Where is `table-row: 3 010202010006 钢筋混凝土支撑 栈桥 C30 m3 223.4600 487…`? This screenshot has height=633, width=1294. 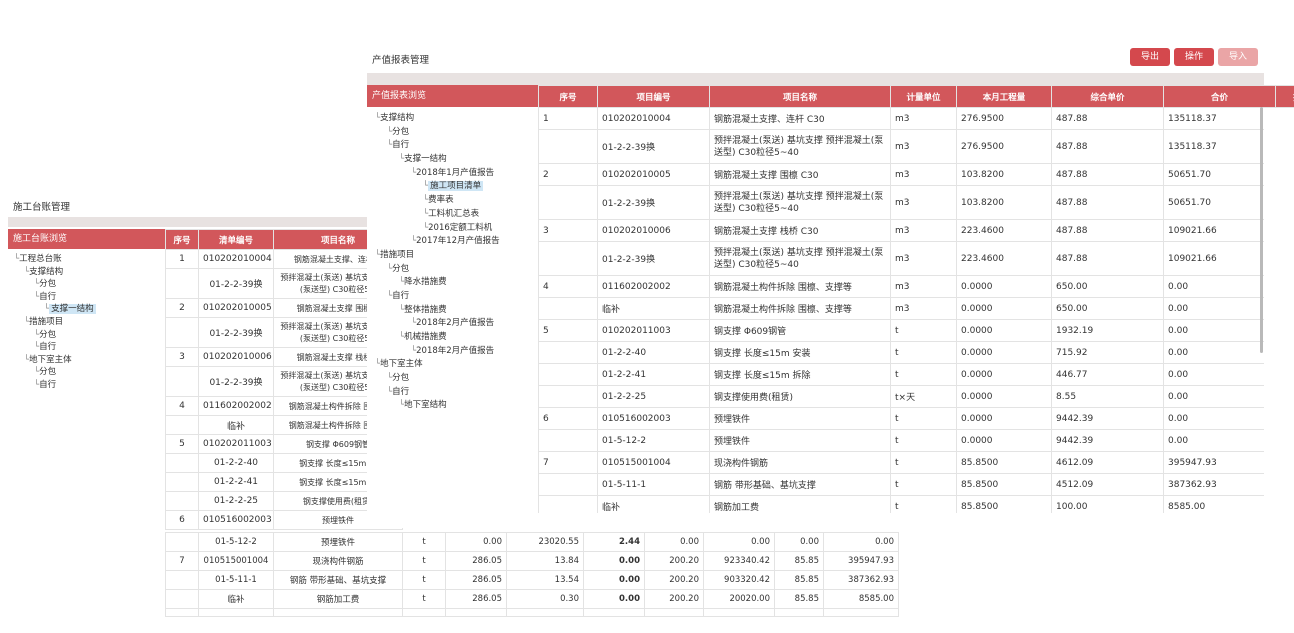
table-row: 3 010202010006 钢筋混凝土支撑 栈桥 C30 m3 223.4600 487… is located at coordinates (901, 230).